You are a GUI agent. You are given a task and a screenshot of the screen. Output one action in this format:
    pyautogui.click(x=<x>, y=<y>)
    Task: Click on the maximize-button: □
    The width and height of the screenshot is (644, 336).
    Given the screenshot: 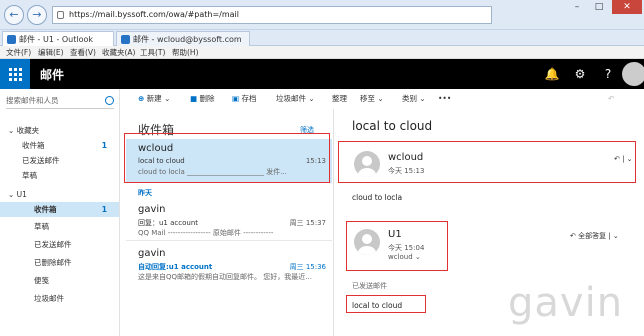 What is the action you would take?
    pyautogui.click(x=599, y=7)
    